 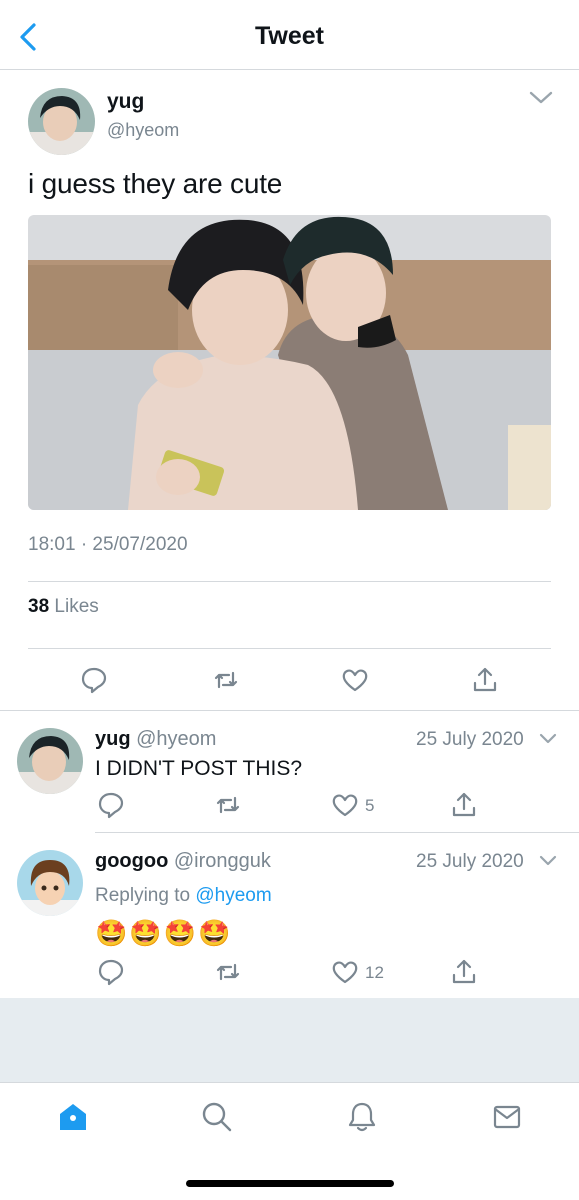 What do you see at coordinates (233, 895) in the screenshot?
I see `replying-to-link: @hyeom` at bounding box center [233, 895].